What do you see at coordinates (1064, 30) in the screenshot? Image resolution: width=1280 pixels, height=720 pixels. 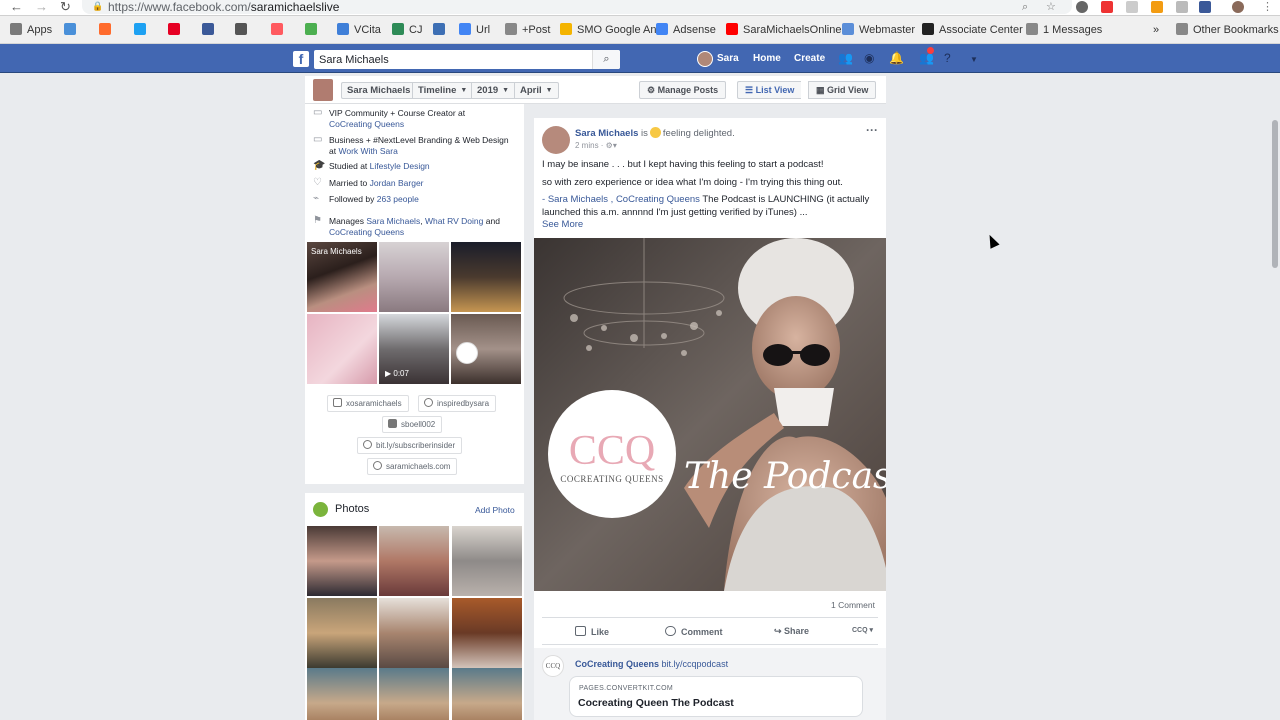 I see `bookmark-item: 1 Messages` at bounding box center [1064, 30].